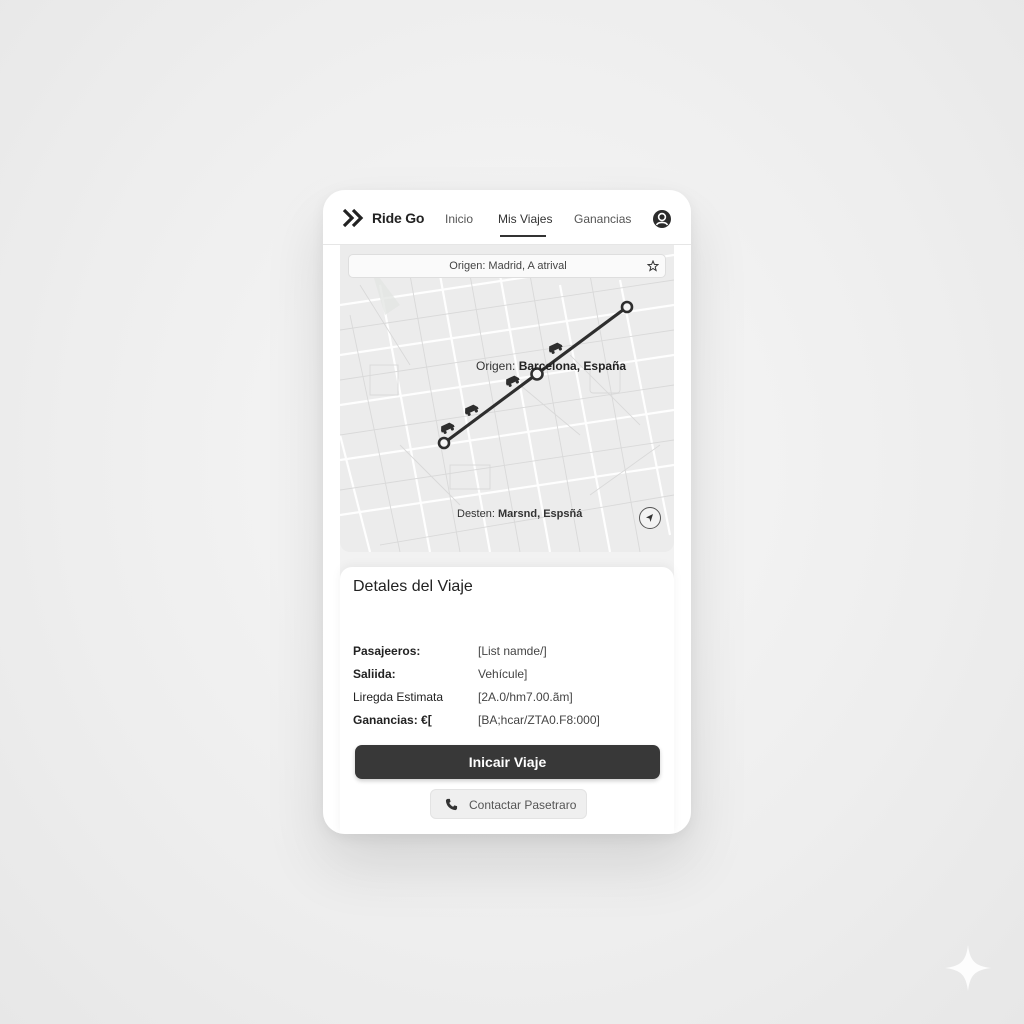 The image size is (1024, 1024). I want to click on origin-place: Barcelona, España, so click(572, 366).